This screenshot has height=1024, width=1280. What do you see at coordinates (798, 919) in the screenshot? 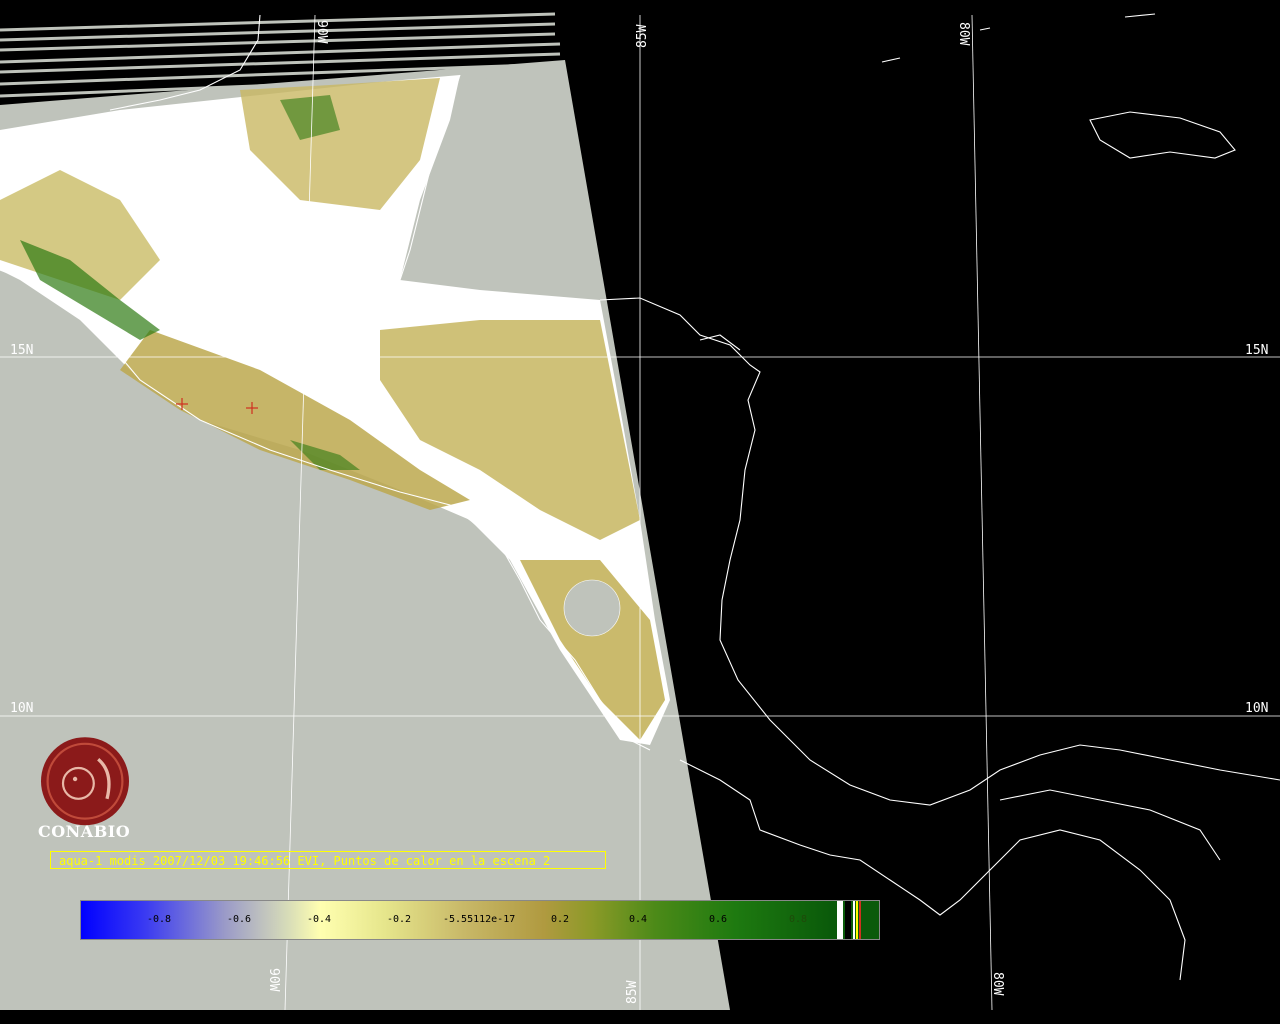
I see `colorbar-tick: 0.8` at bounding box center [798, 919].